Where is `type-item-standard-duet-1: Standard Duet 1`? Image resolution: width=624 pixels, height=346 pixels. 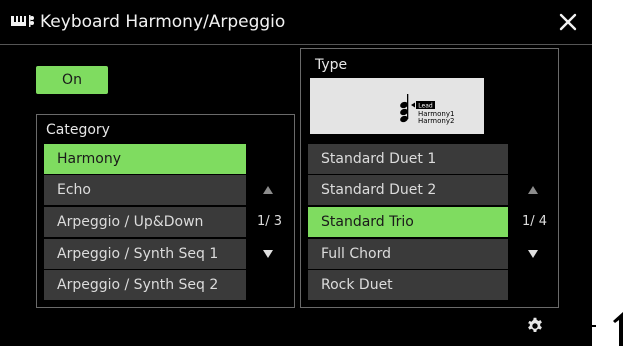
type-item-standard-duet-1: Standard Duet 1 is located at coordinates (408, 159).